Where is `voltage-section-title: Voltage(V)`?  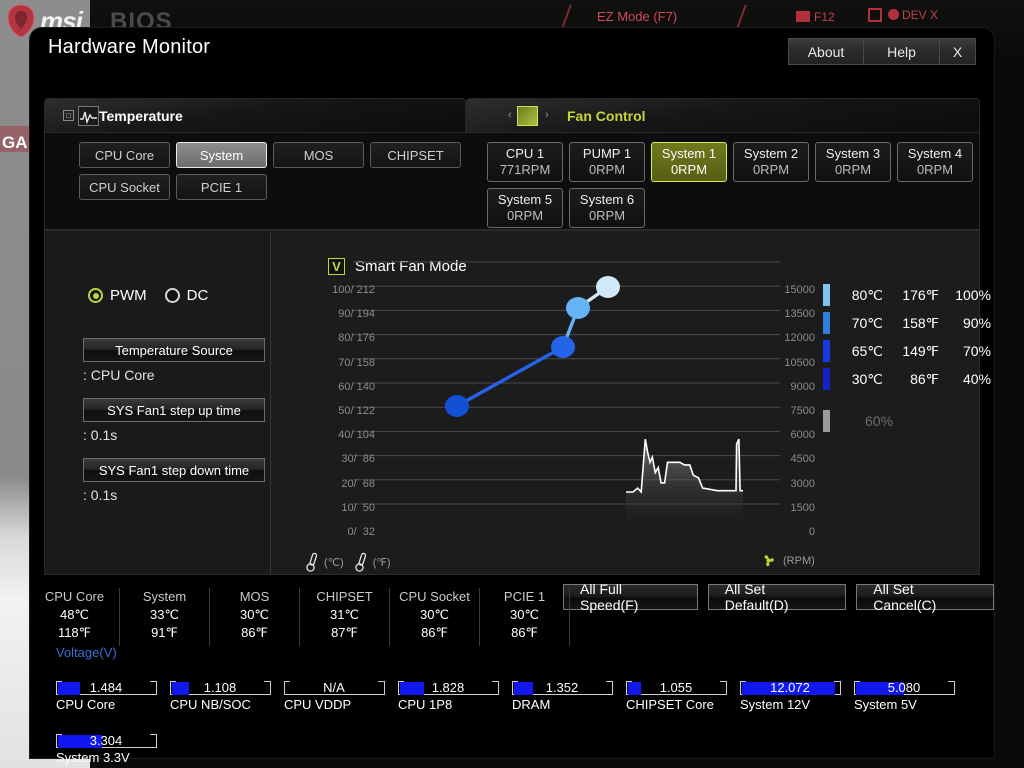
voltage-section-title: Voltage(V) is located at coordinates (86, 652).